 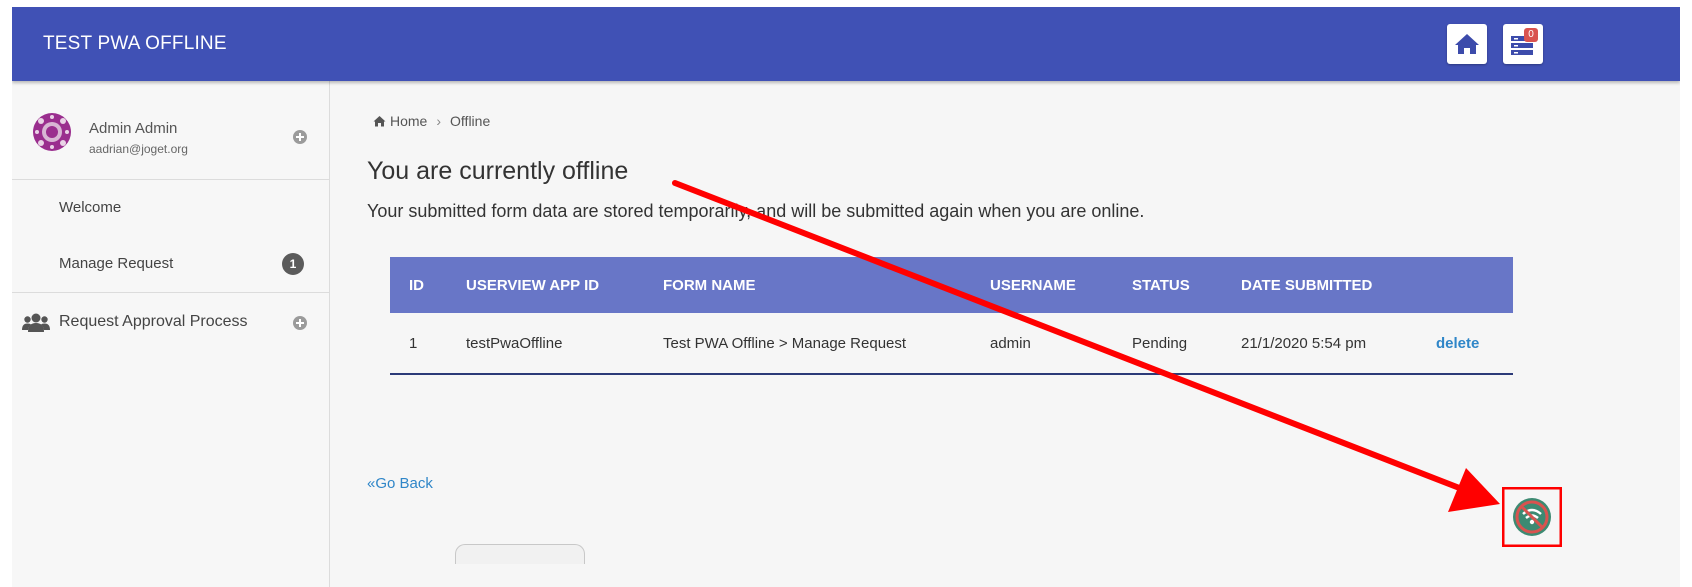 I want to click on sync-queue-button: 0, so click(x=1523, y=44).